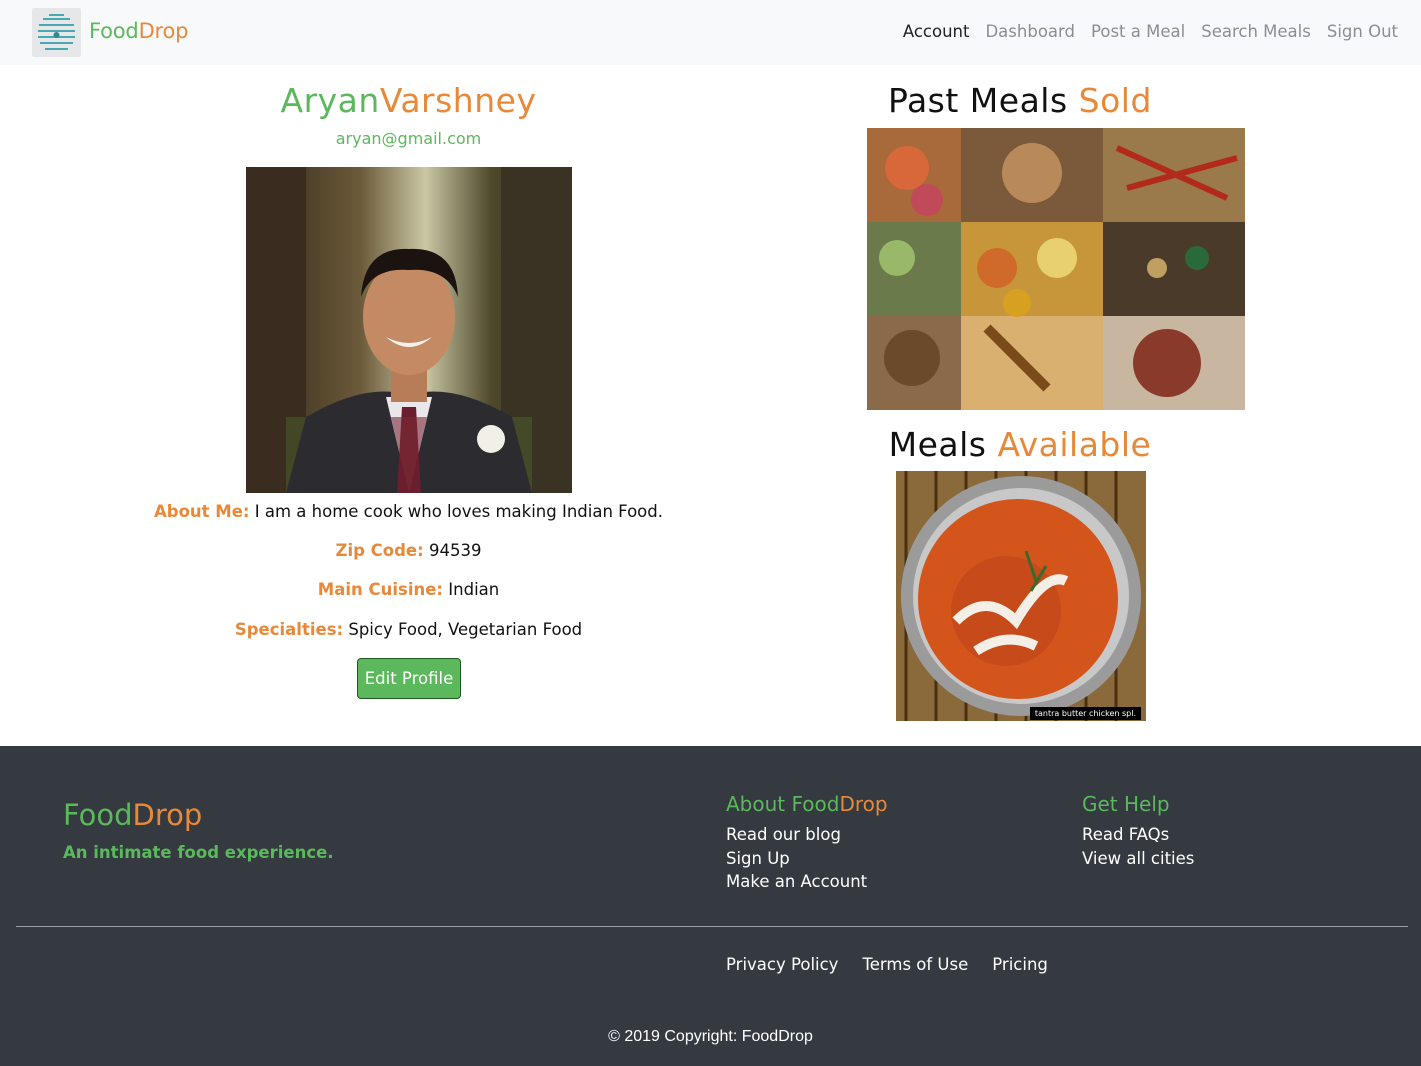  I want to click on past-meals-title: Past Meals Sold, so click(1015, 101).